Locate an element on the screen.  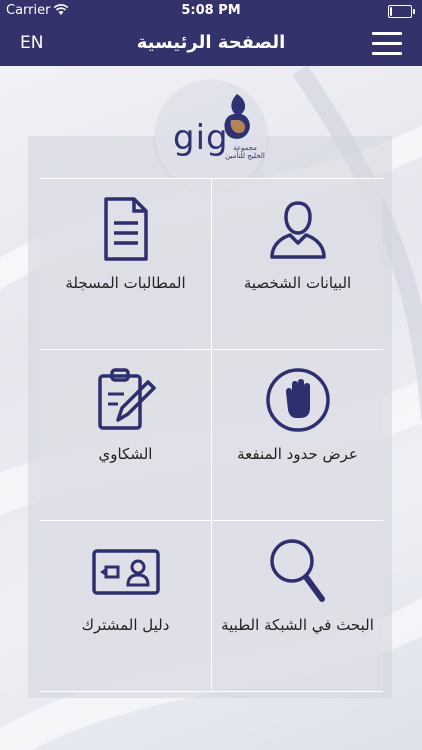
status-bar: Carrier 5:08 PM is located at coordinates (211, 11).